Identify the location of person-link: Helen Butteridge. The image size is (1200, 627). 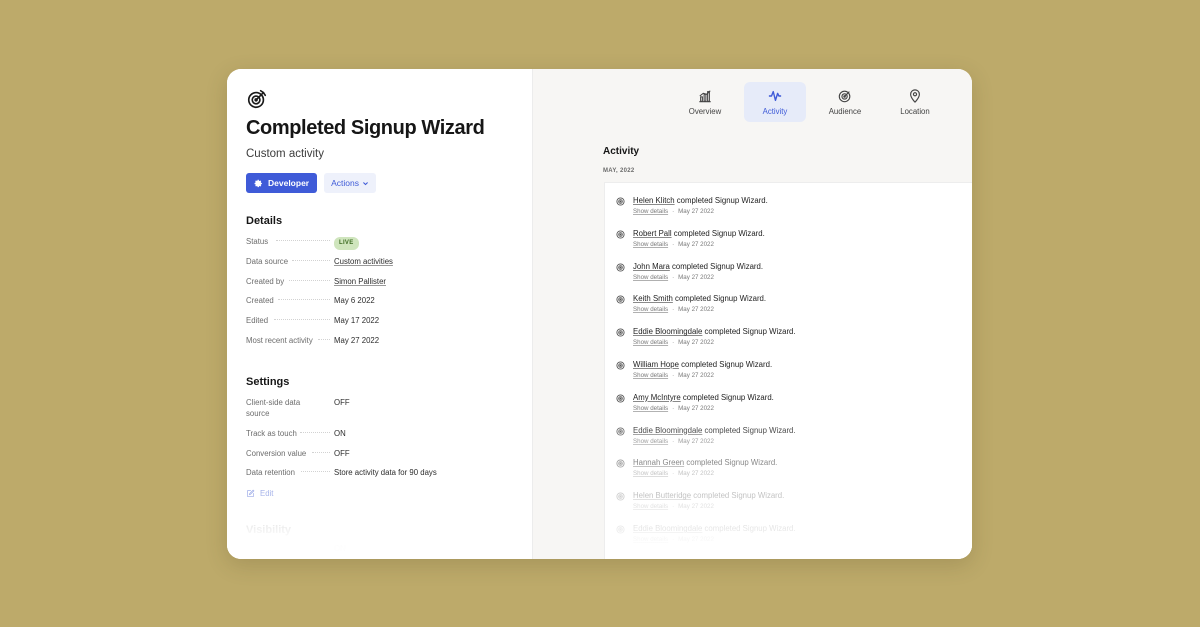
(662, 495).